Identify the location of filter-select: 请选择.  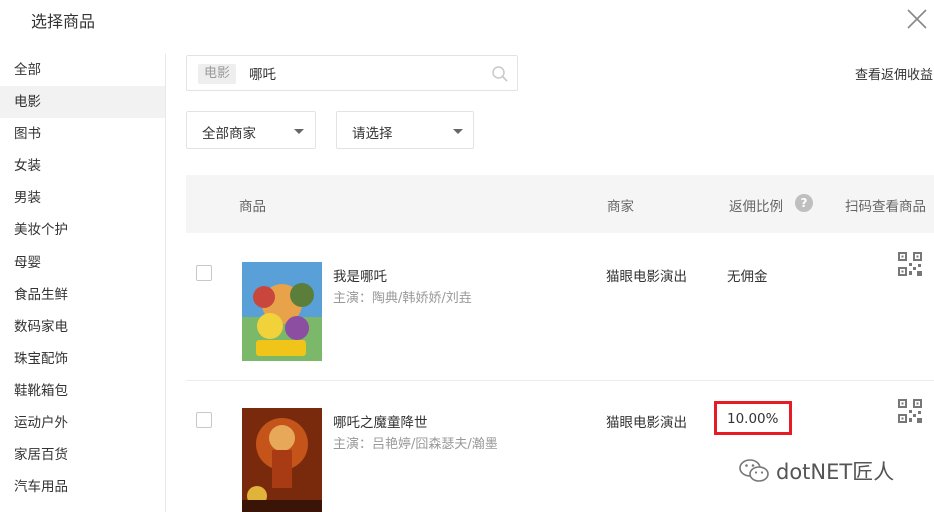
(405, 130).